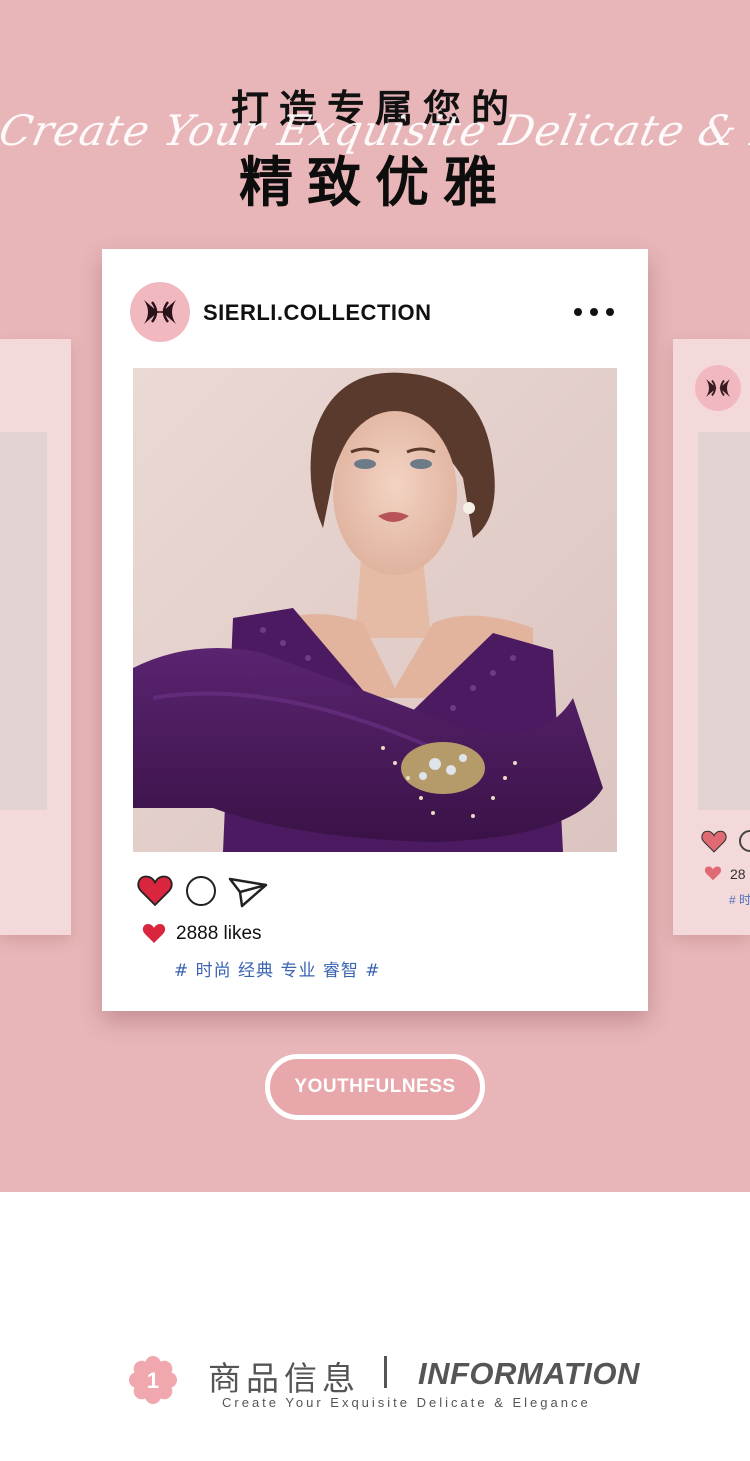  I want to click on flower-icon: 1, so click(153, 1380).